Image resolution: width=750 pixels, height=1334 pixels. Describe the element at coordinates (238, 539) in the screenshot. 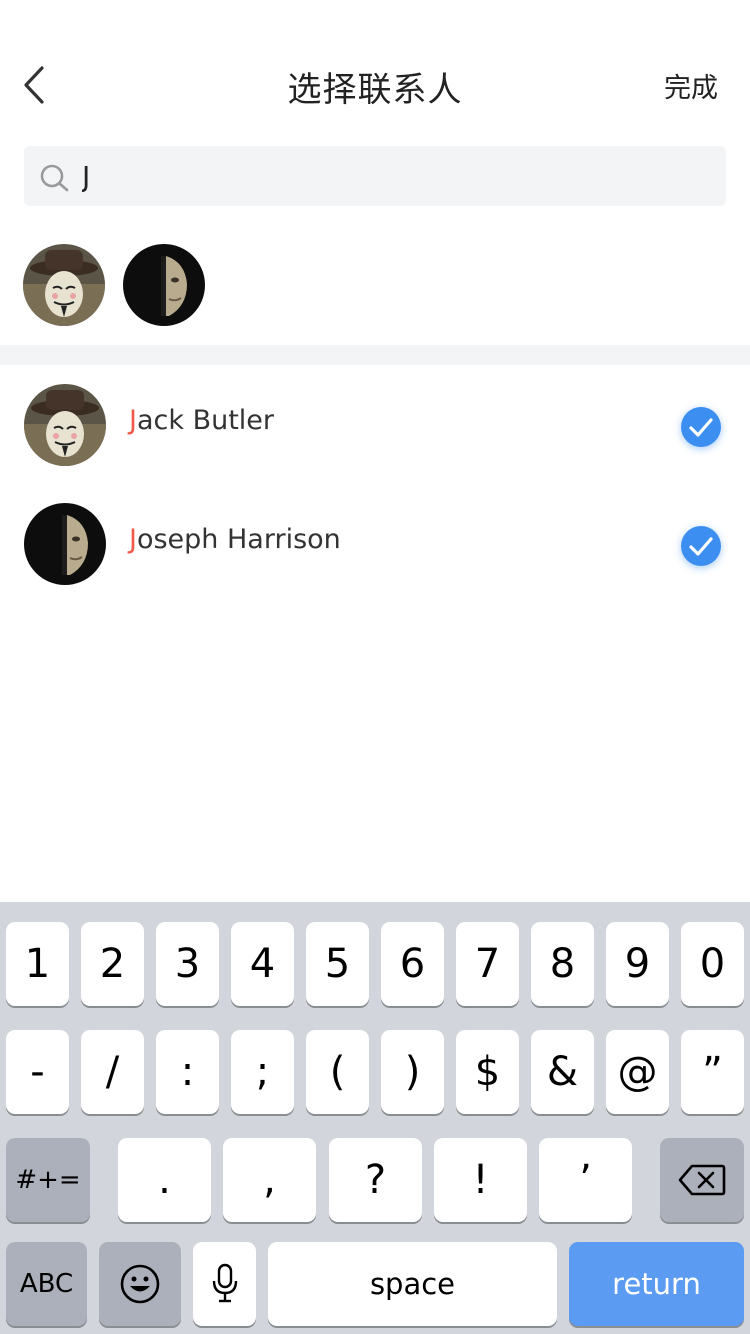

I see `name-rest: oseph Harrison` at that location.